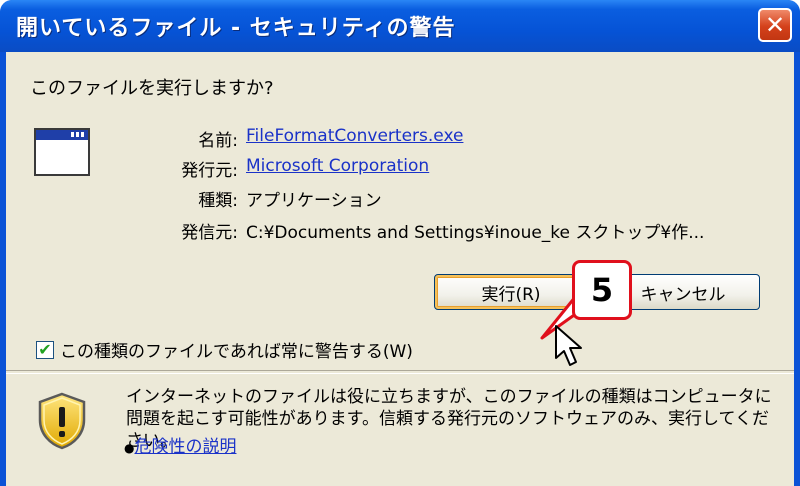  Describe the element at coordinates (337, 166) in the screenshot. I see `publisher-link: Microsoft Corporation` at that location.